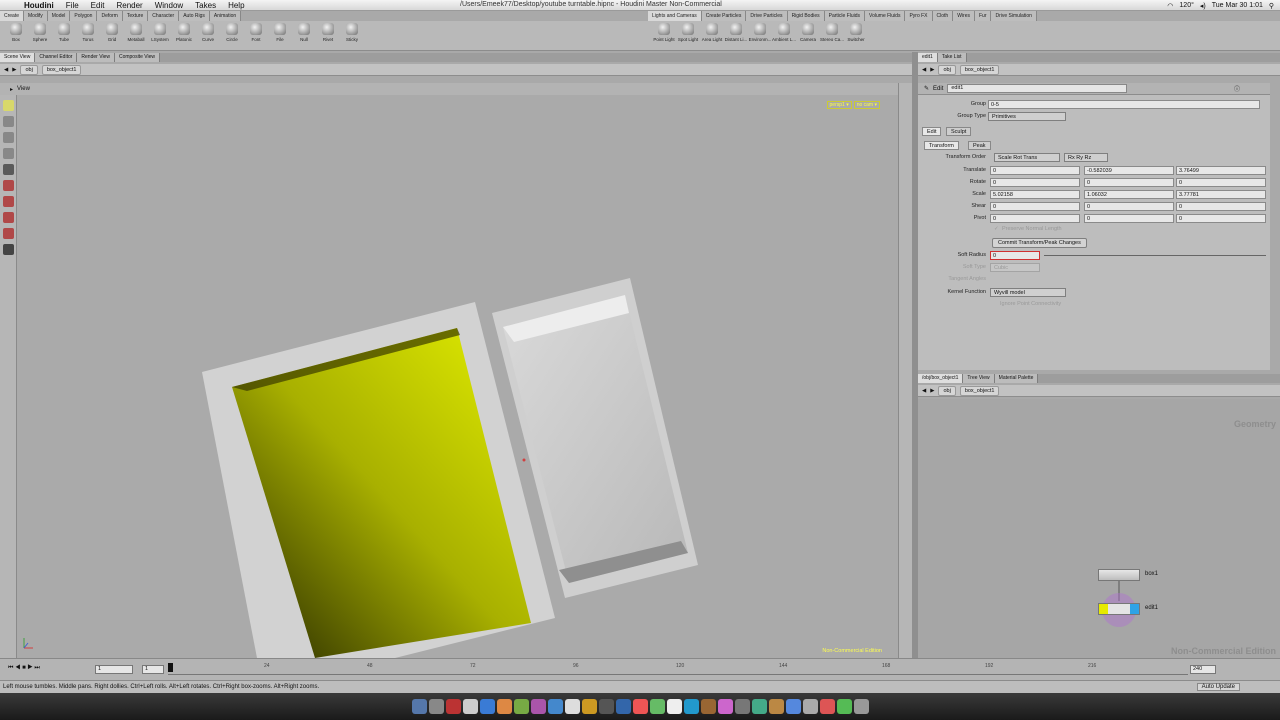  I want to click on menu-file: File, so click(72, 5).